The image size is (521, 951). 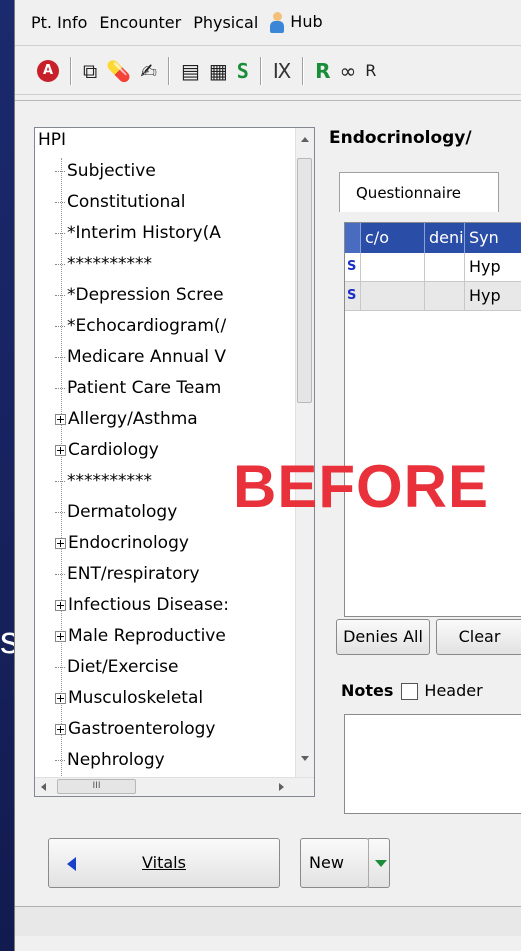 I want to click on tree-item: Male Reproductive, so click(x=140, y=636).